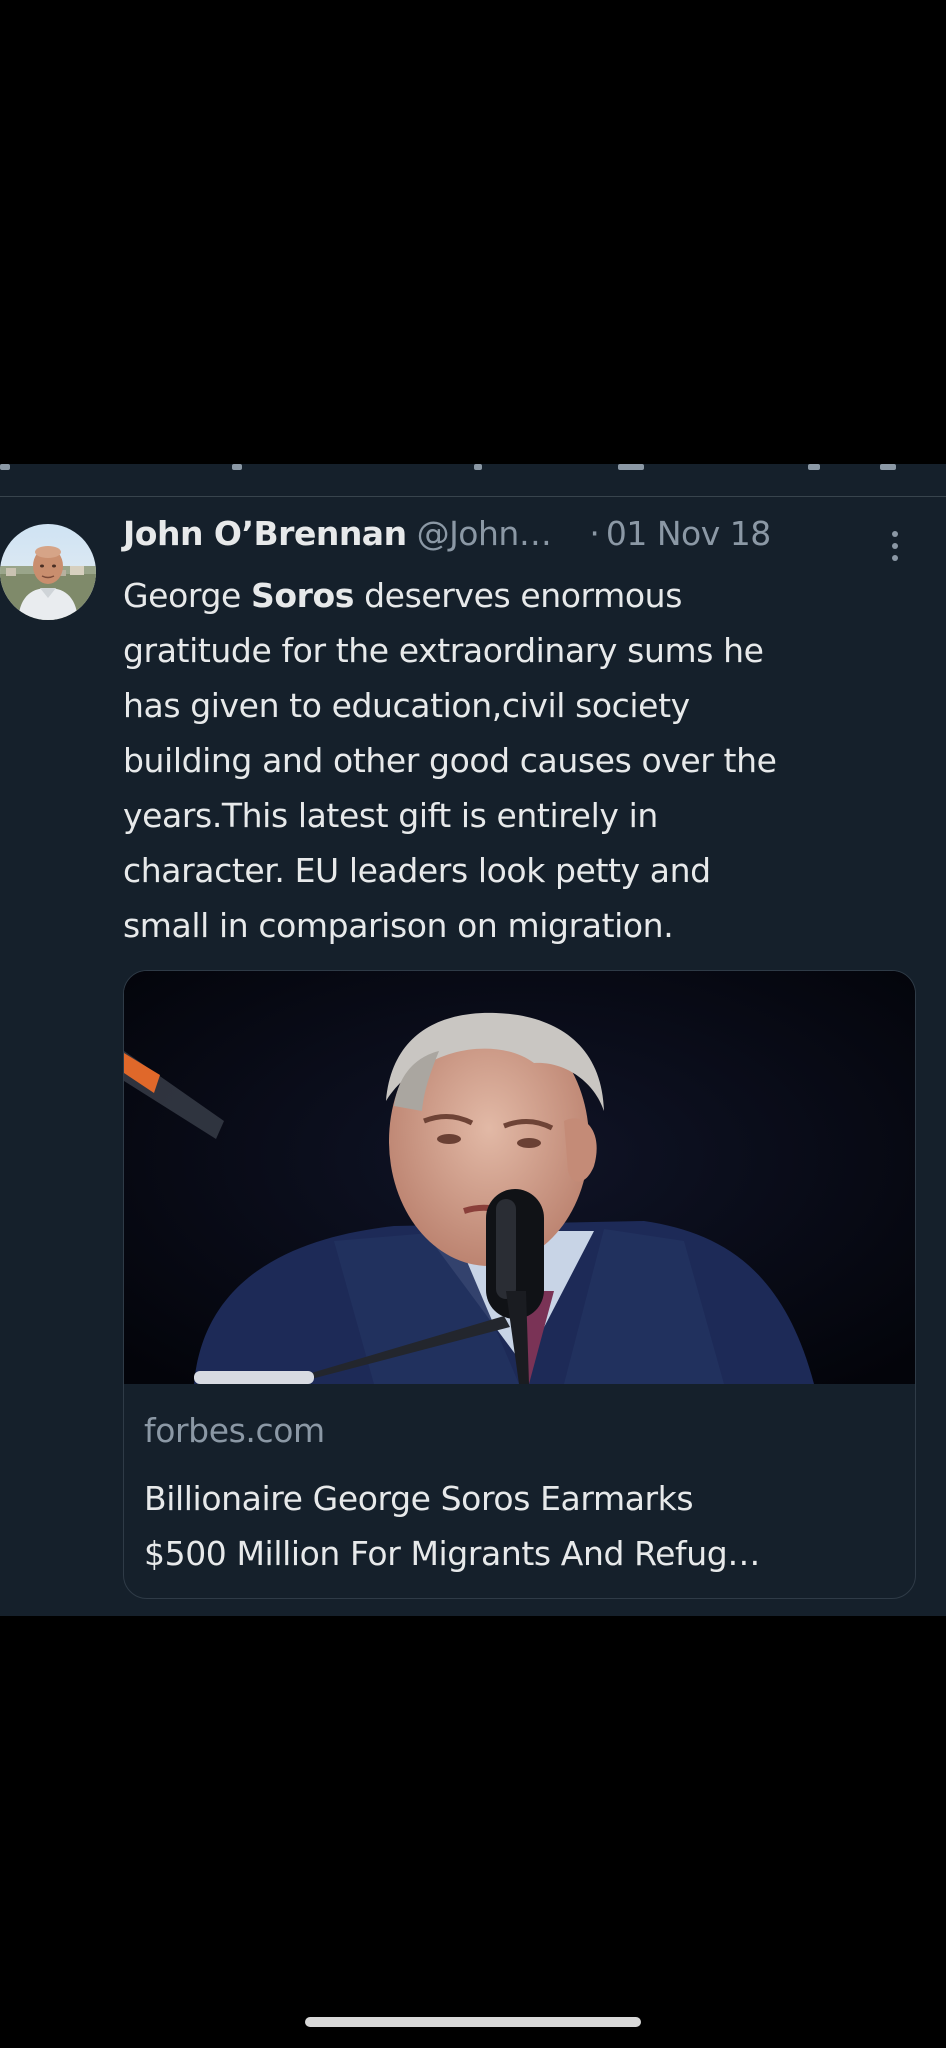  I want to click on tweet-text-line: years.This latest gift is entirely in, so click(390, 815).